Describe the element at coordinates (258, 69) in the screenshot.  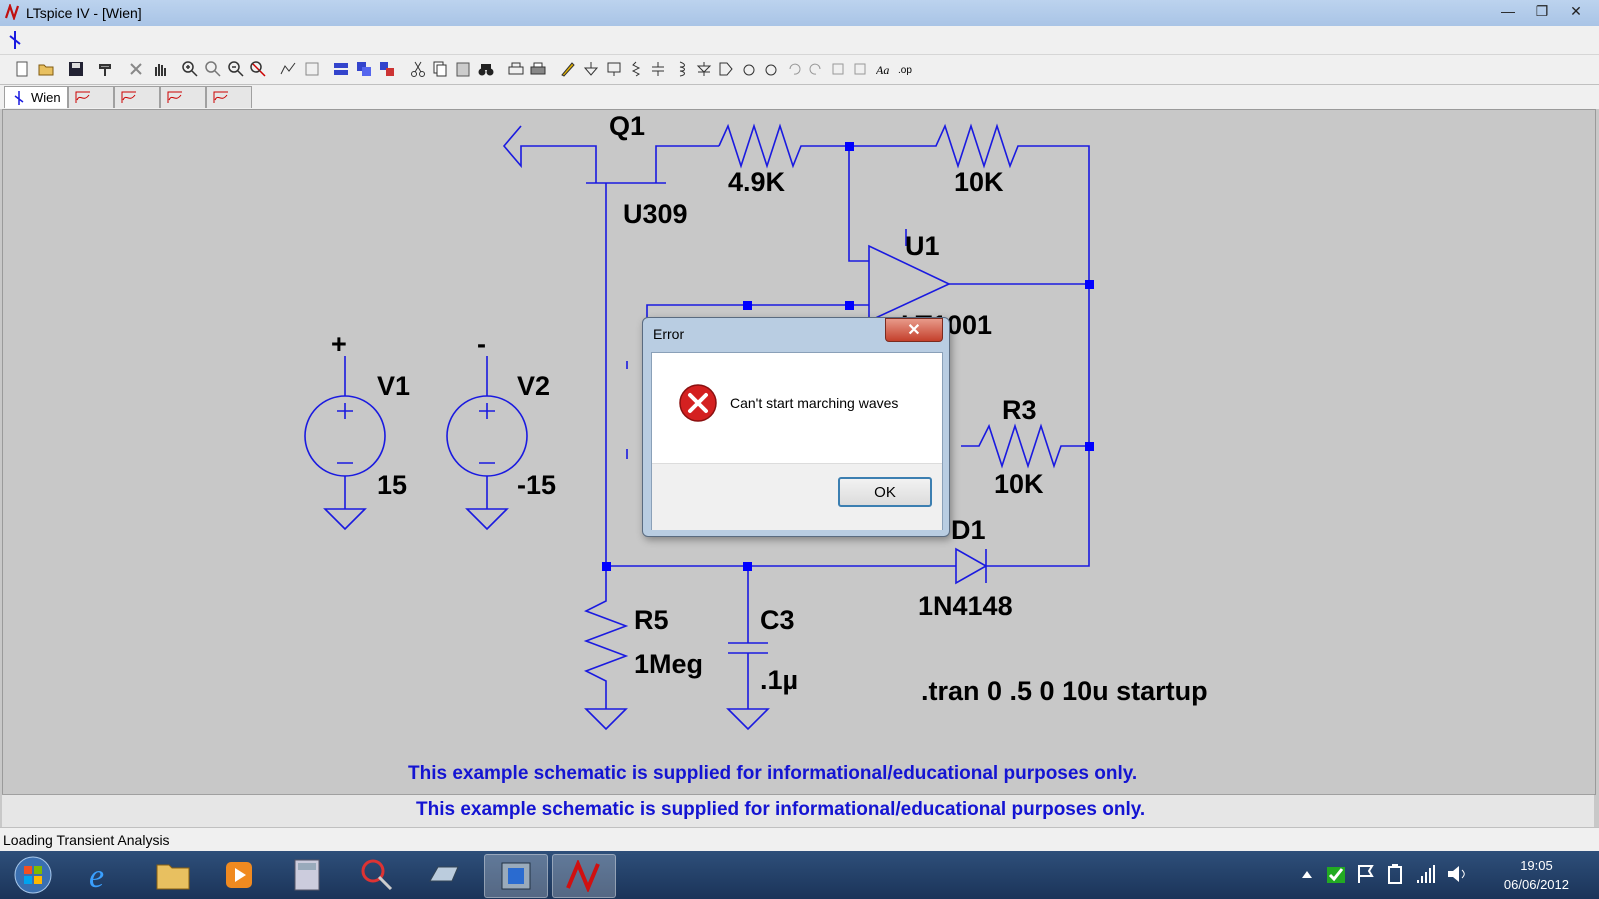
I see `zoom-fit-icon` at that location.